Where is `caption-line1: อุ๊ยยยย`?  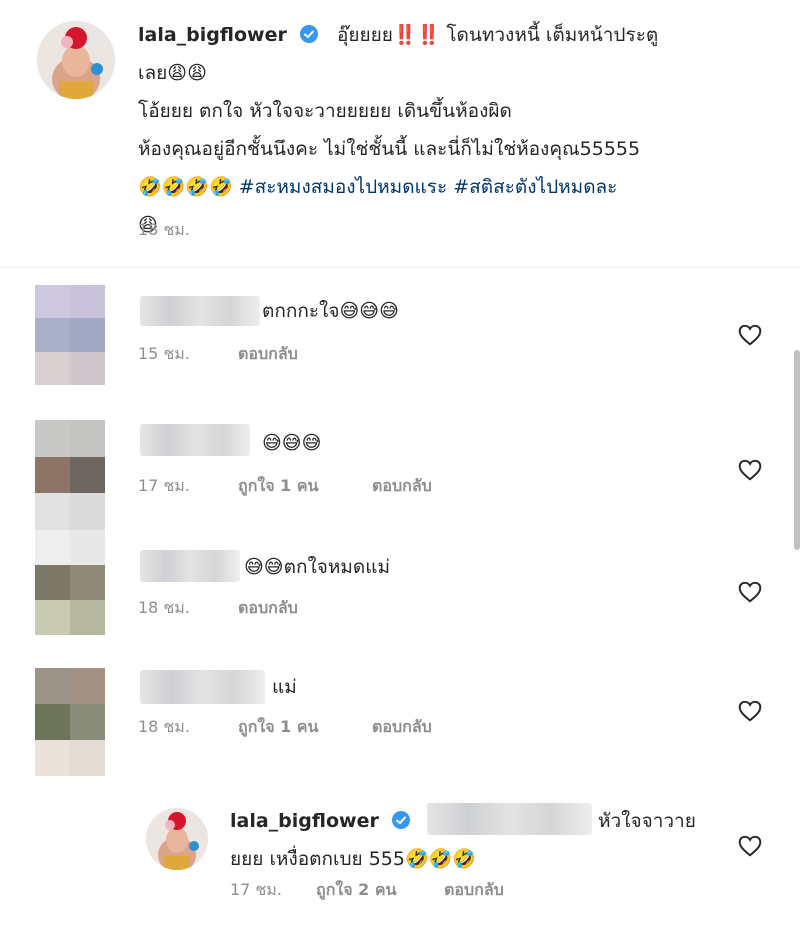
caption-line1: อุ๊ยยยย is located at coordinates (365, 35).